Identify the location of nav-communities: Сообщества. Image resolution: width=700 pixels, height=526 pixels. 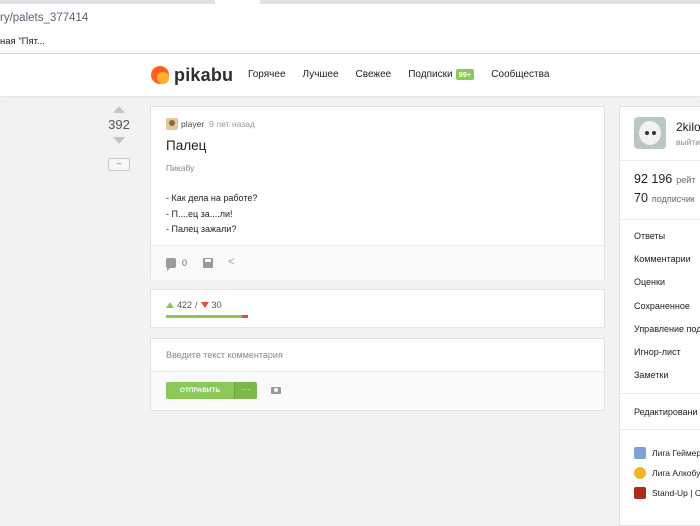
(520, 74).